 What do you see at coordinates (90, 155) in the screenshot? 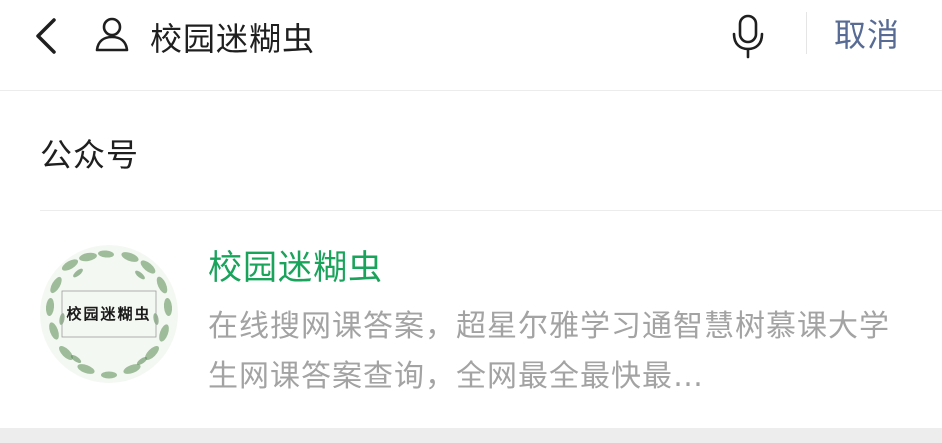
I see `section-title: 公众号` at bounding box center [90, 155].